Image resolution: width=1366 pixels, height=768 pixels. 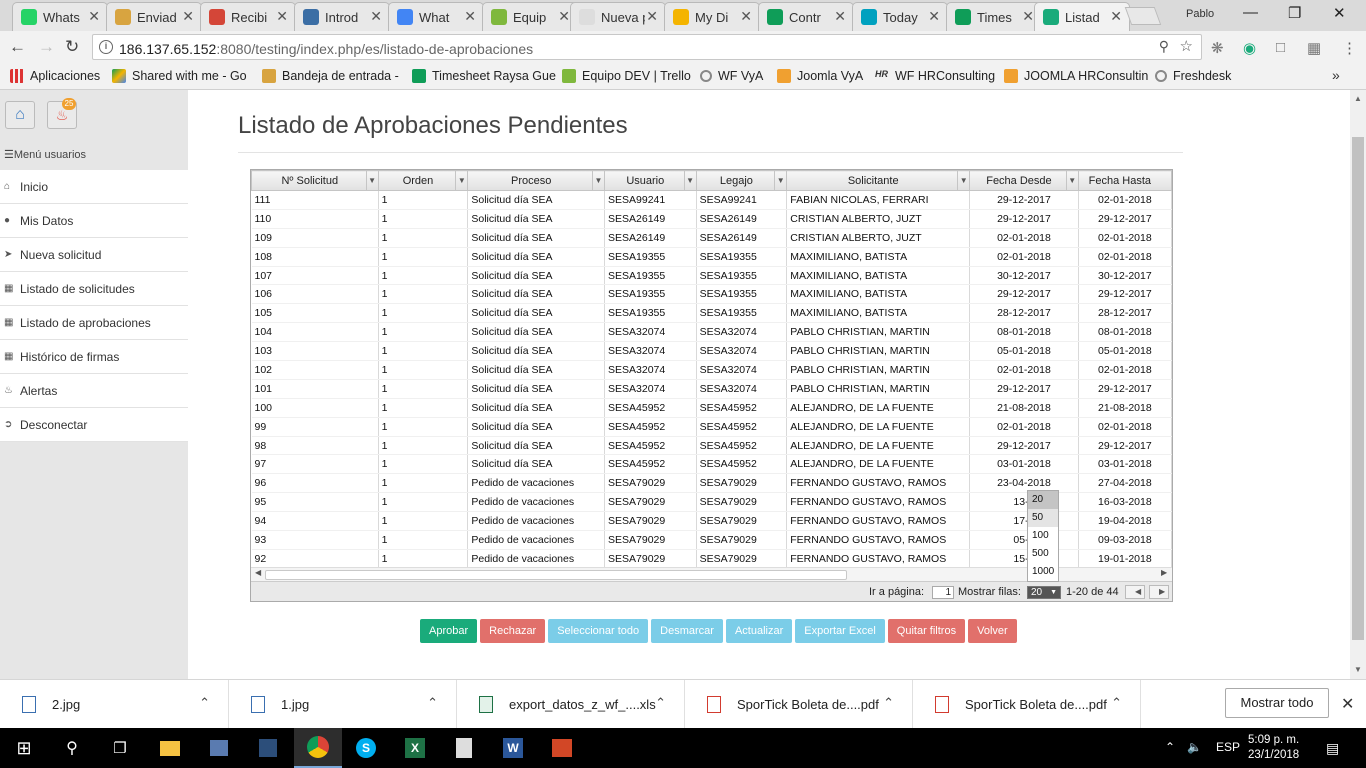 What do you see at coordinates (759, 631) in the screenshot?
I see `refresh-button: Actualizar` at bounding box center [759, 631].